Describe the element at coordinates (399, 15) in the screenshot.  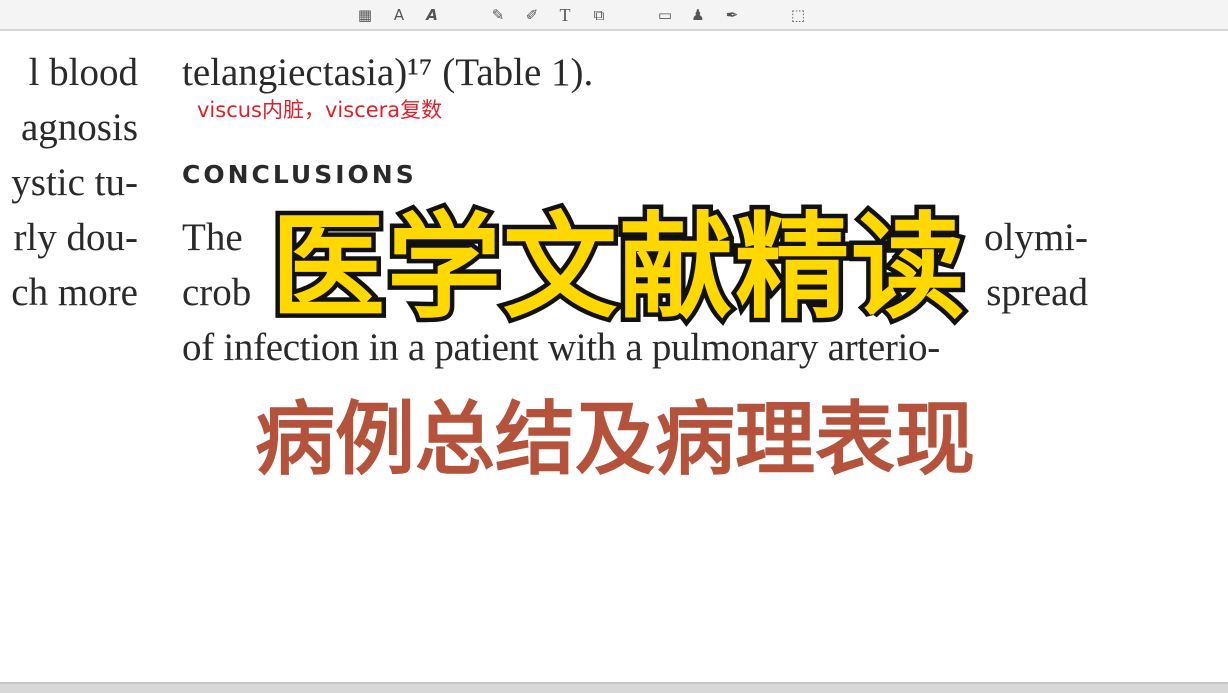
I see `font-a-icon: A` at that location.